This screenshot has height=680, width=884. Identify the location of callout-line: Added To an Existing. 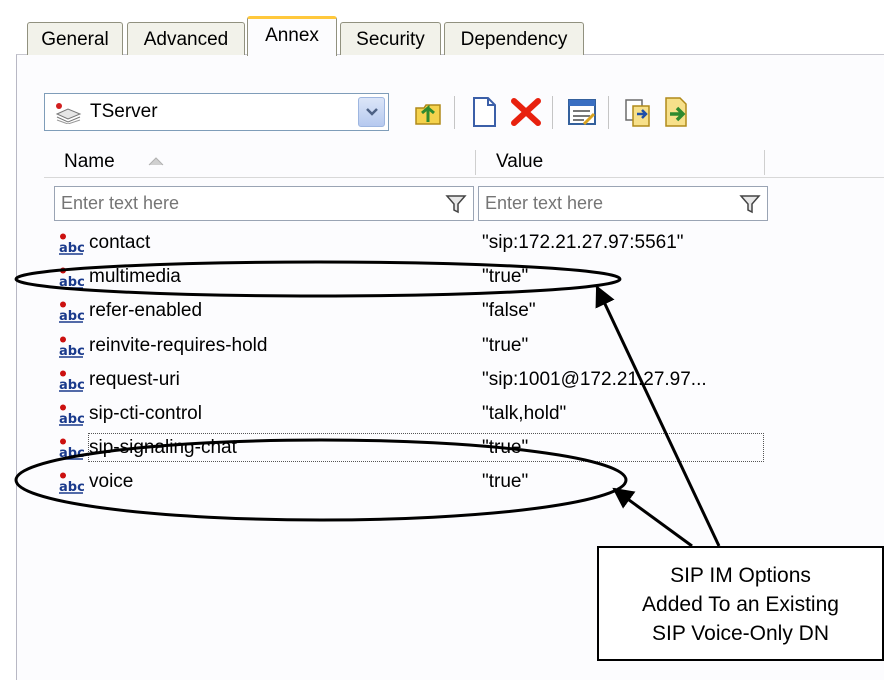
(740, 604).